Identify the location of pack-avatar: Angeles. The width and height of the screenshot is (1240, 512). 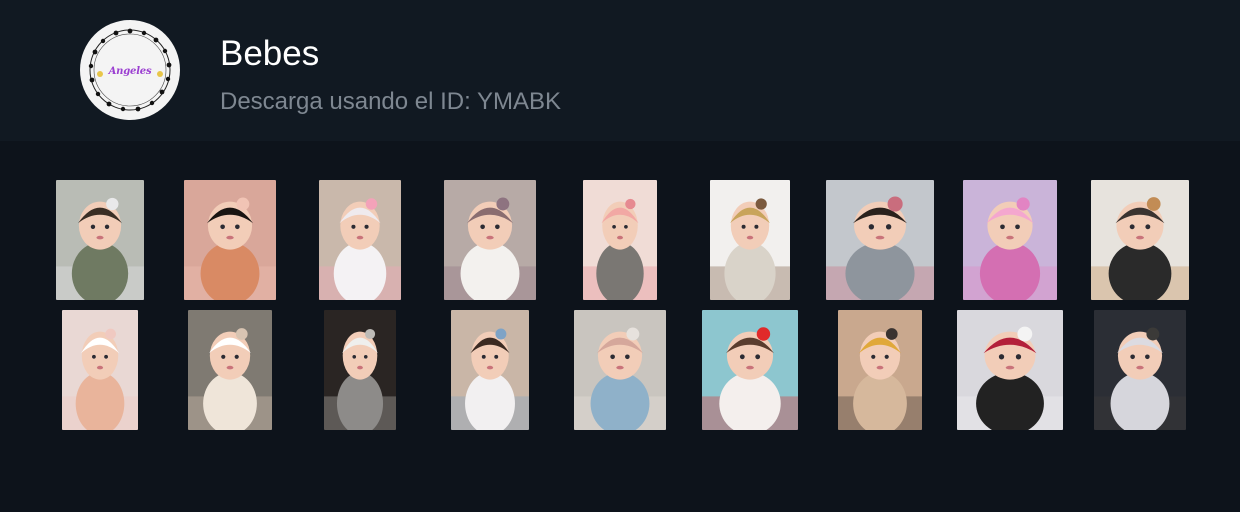
(130, 70).